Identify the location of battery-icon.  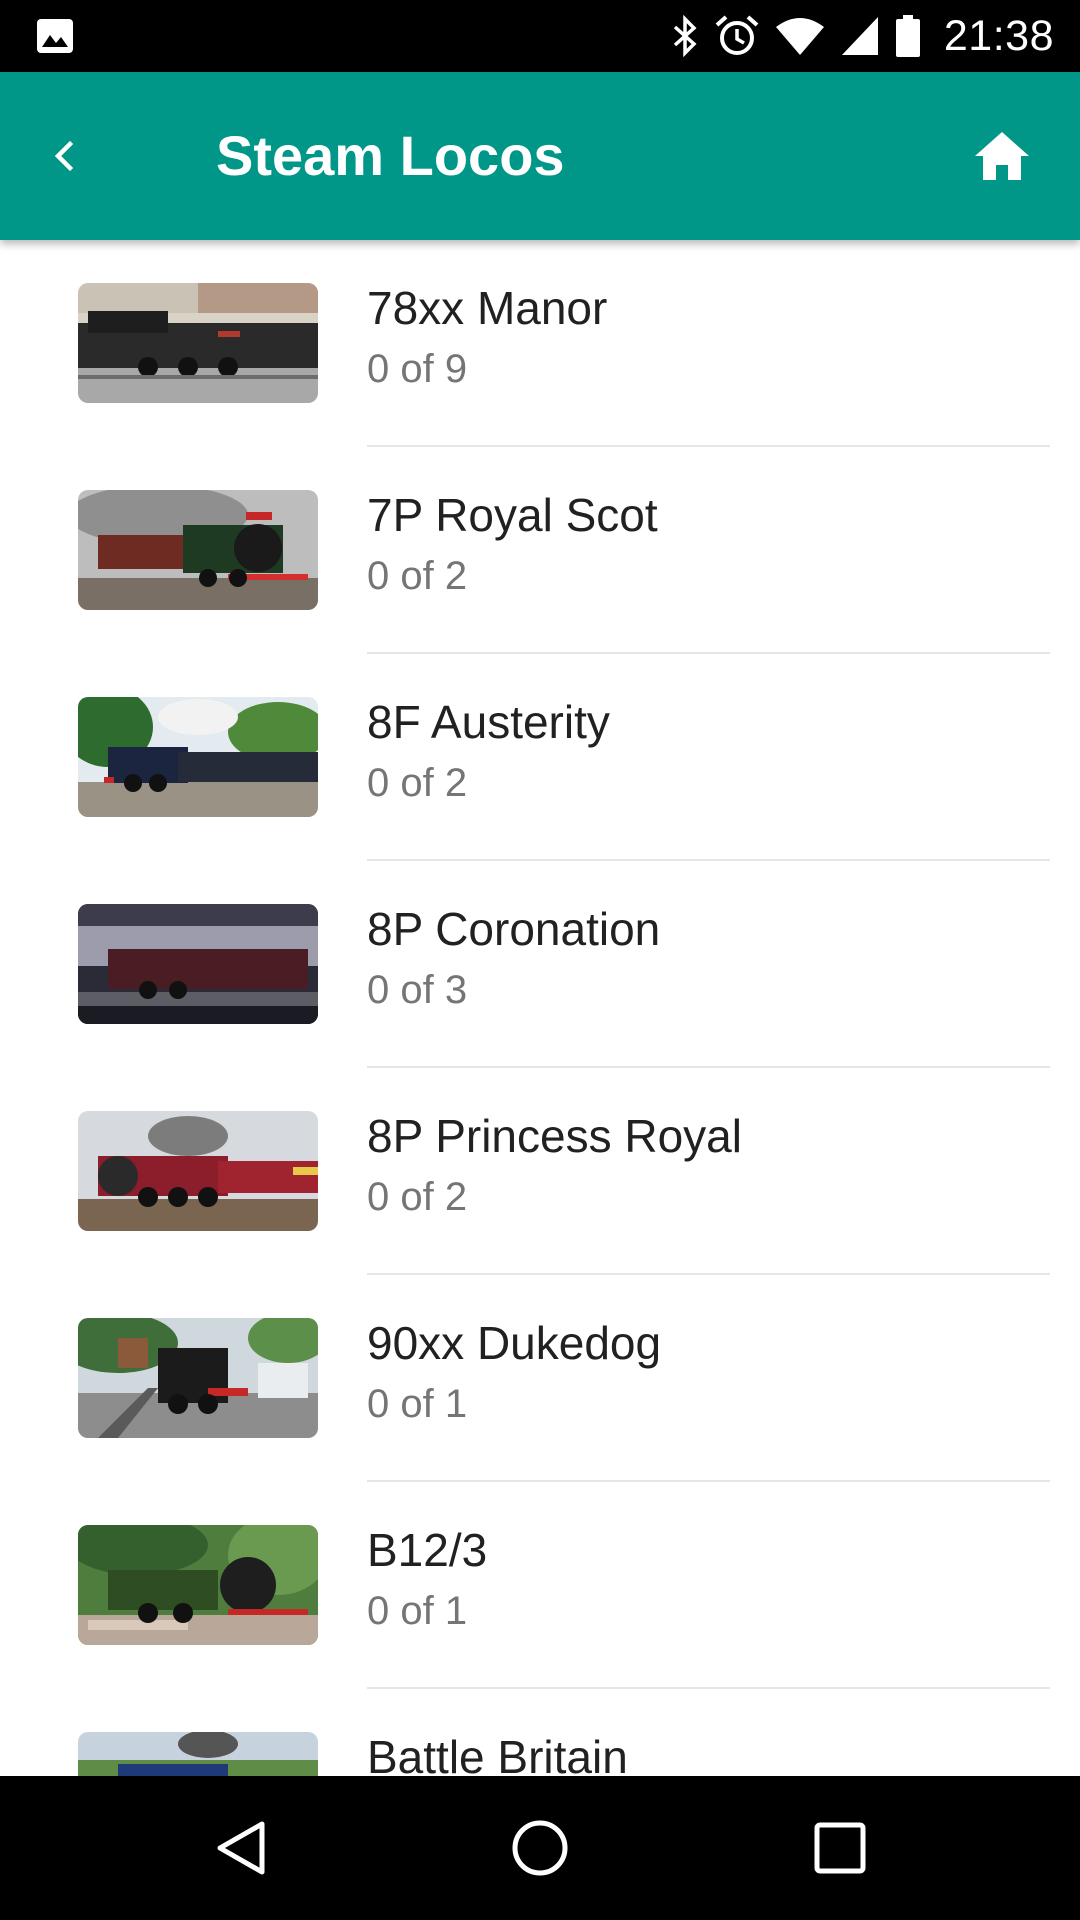
(907, 36).